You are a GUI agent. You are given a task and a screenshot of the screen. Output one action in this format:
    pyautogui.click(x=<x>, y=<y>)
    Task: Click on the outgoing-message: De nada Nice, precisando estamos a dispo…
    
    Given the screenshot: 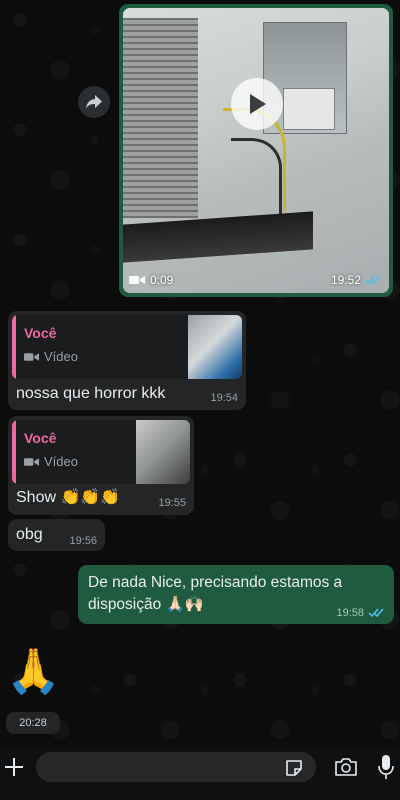 What is the action you would take?
    pyautogui.click(x=236, y=594)
    